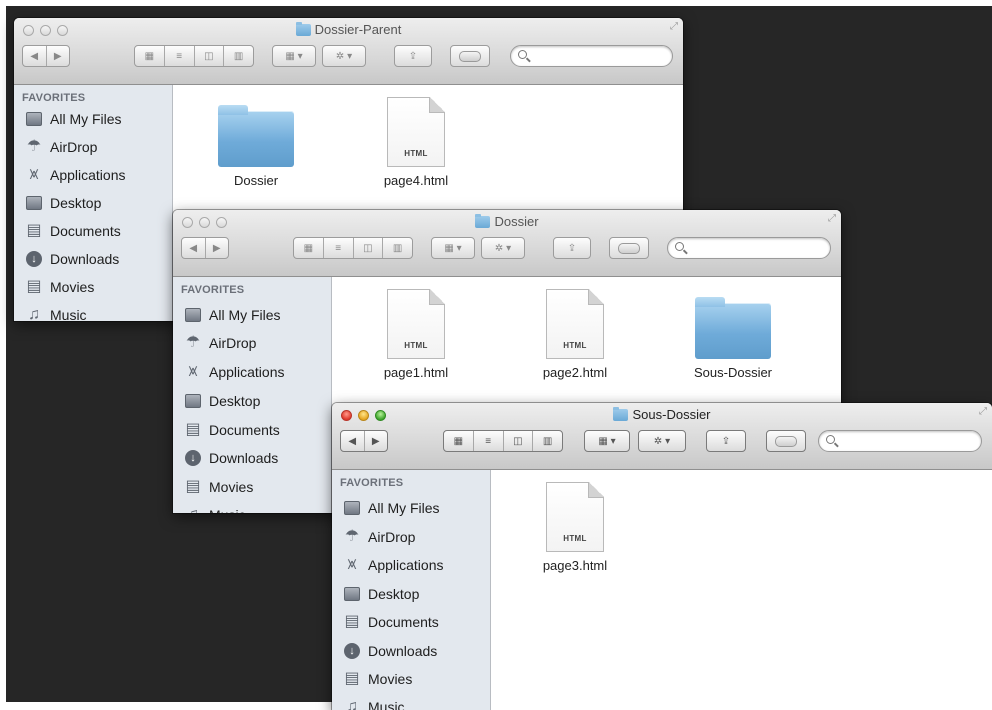  I want to click on html-document-icon: HTML, so click(416, 132).